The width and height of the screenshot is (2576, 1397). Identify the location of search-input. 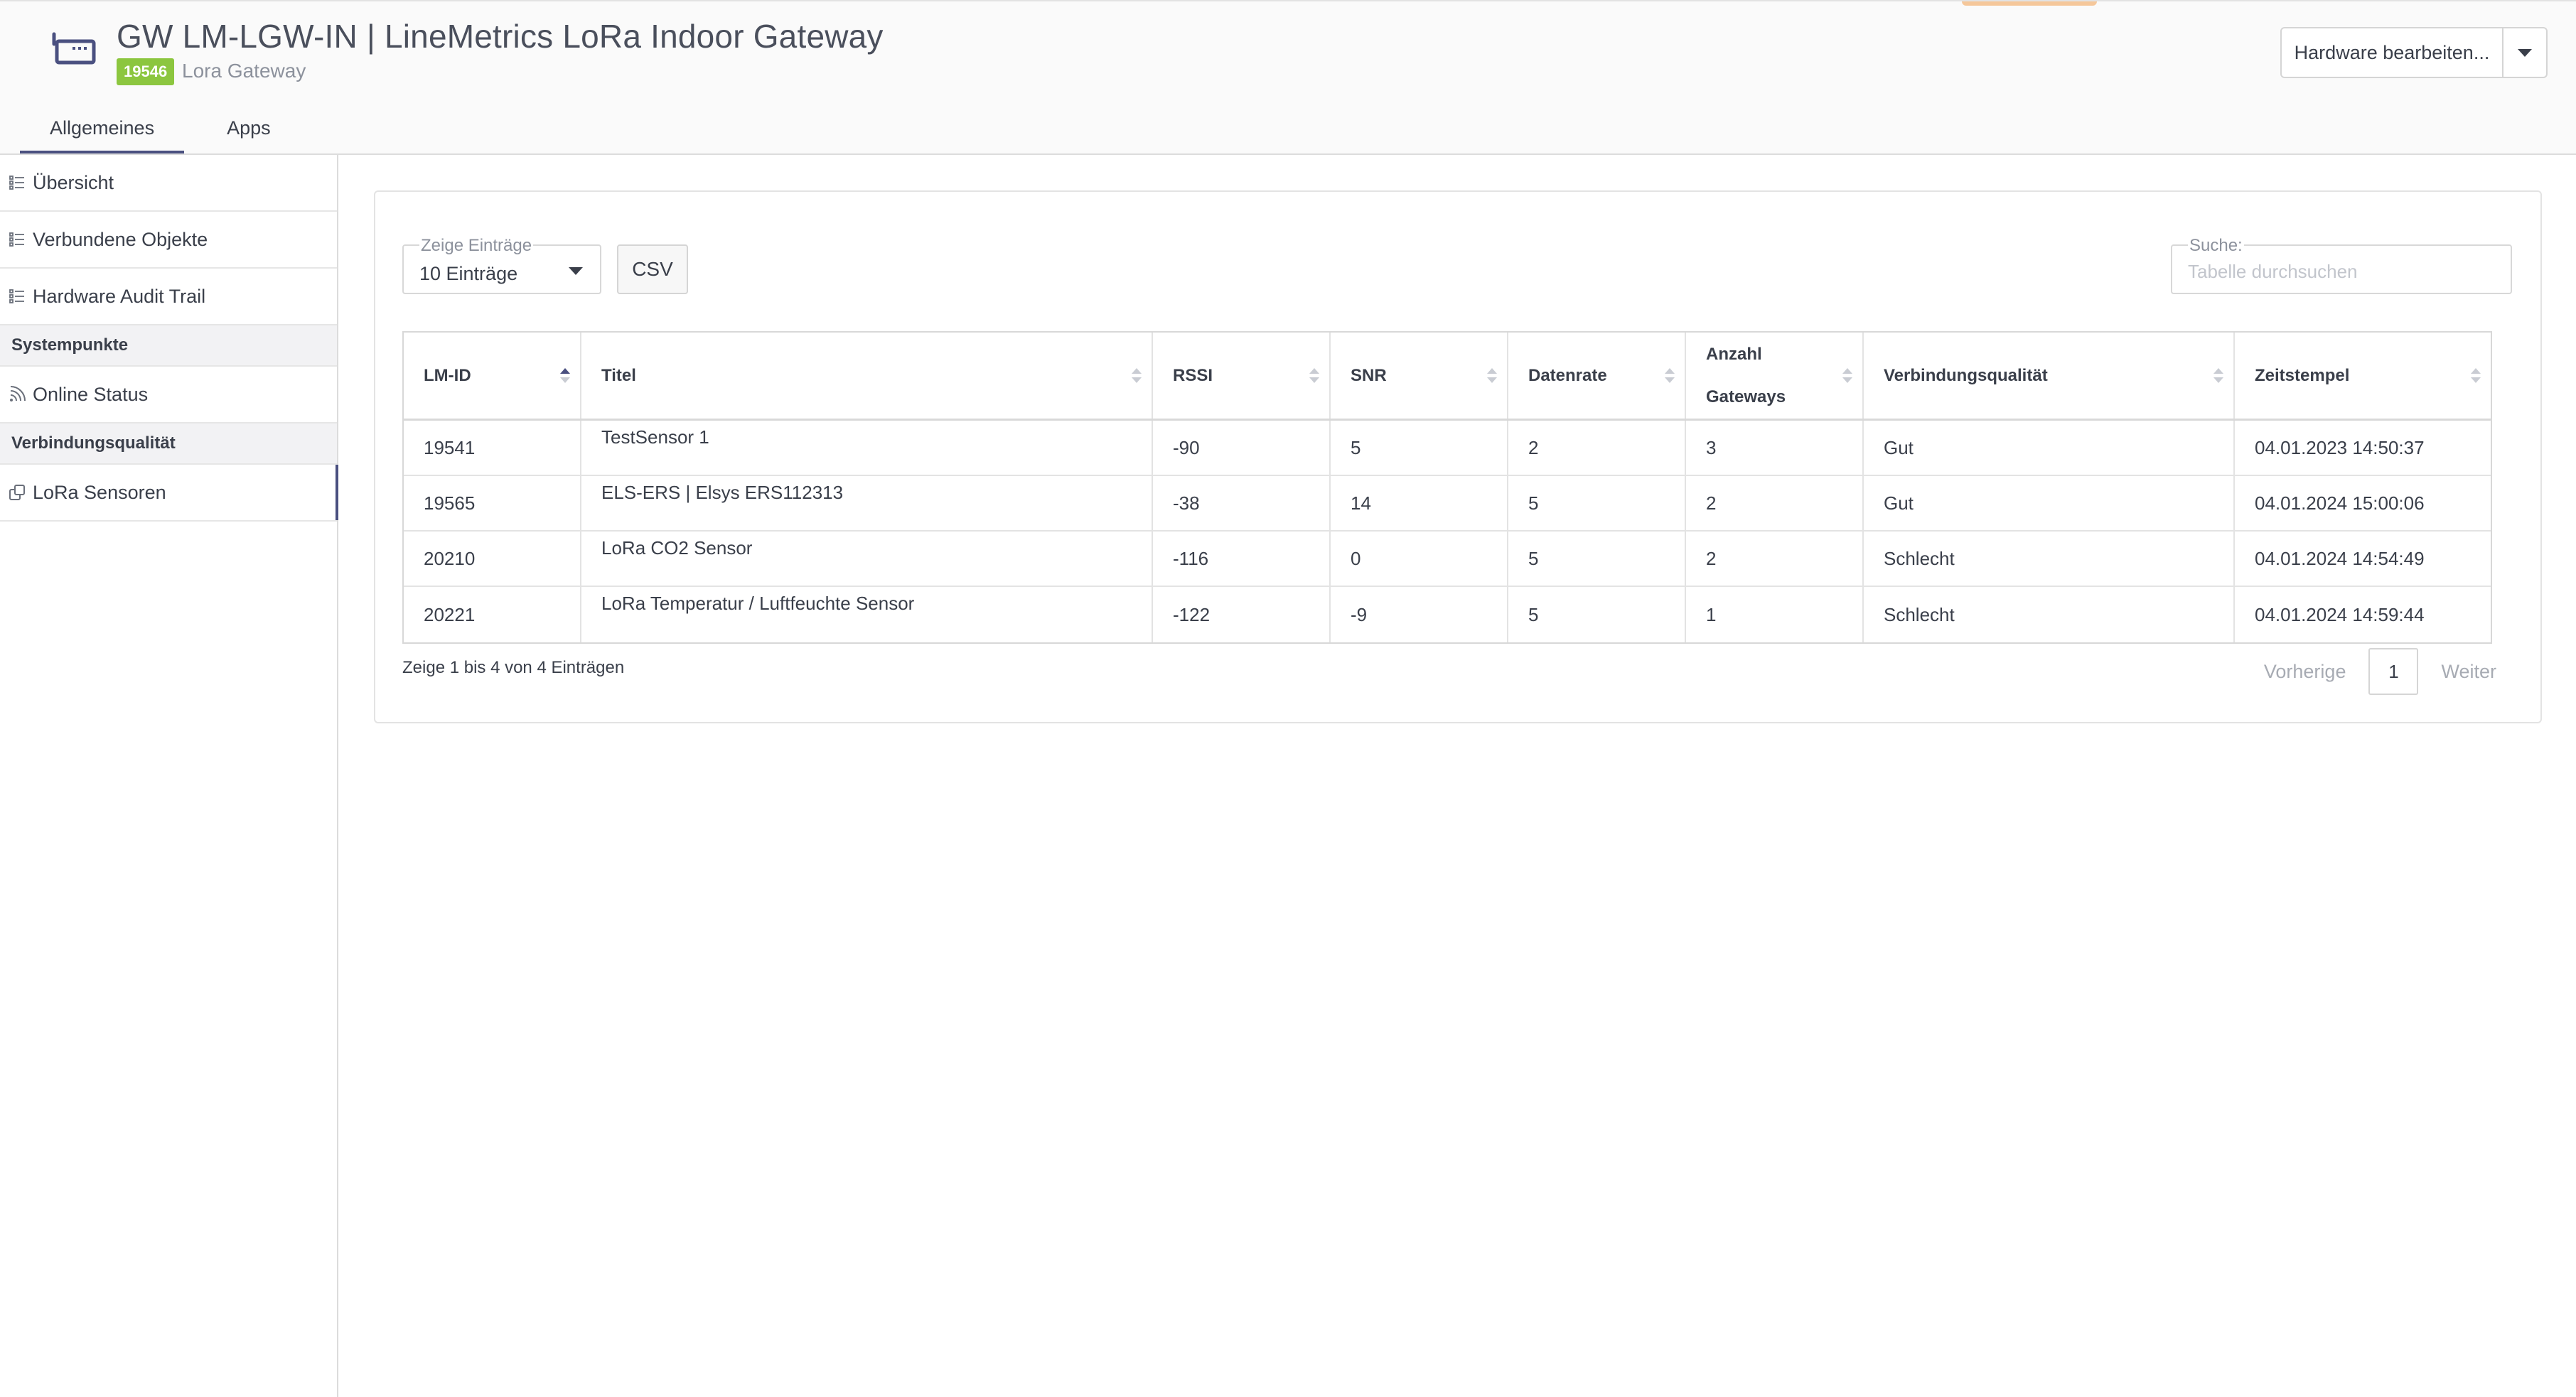
(2342, 271).